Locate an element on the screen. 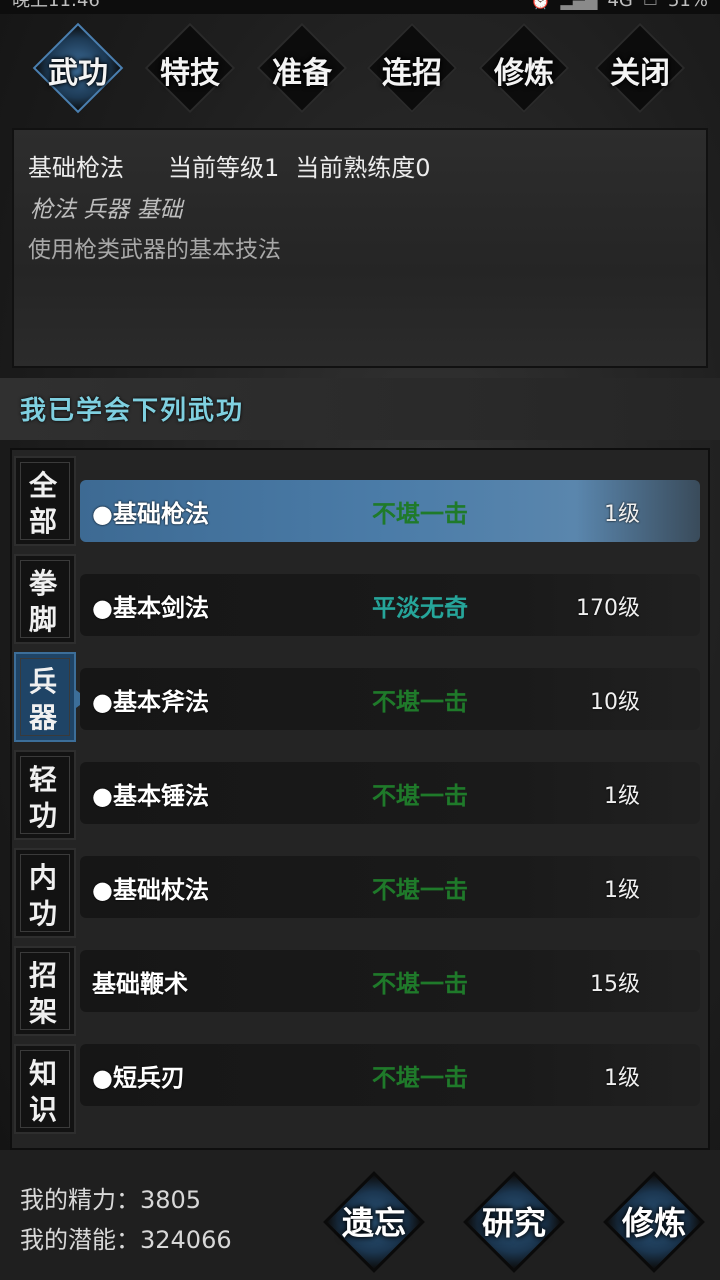  skill-name: ●基本剑法 is located at coordinates (150, 607).